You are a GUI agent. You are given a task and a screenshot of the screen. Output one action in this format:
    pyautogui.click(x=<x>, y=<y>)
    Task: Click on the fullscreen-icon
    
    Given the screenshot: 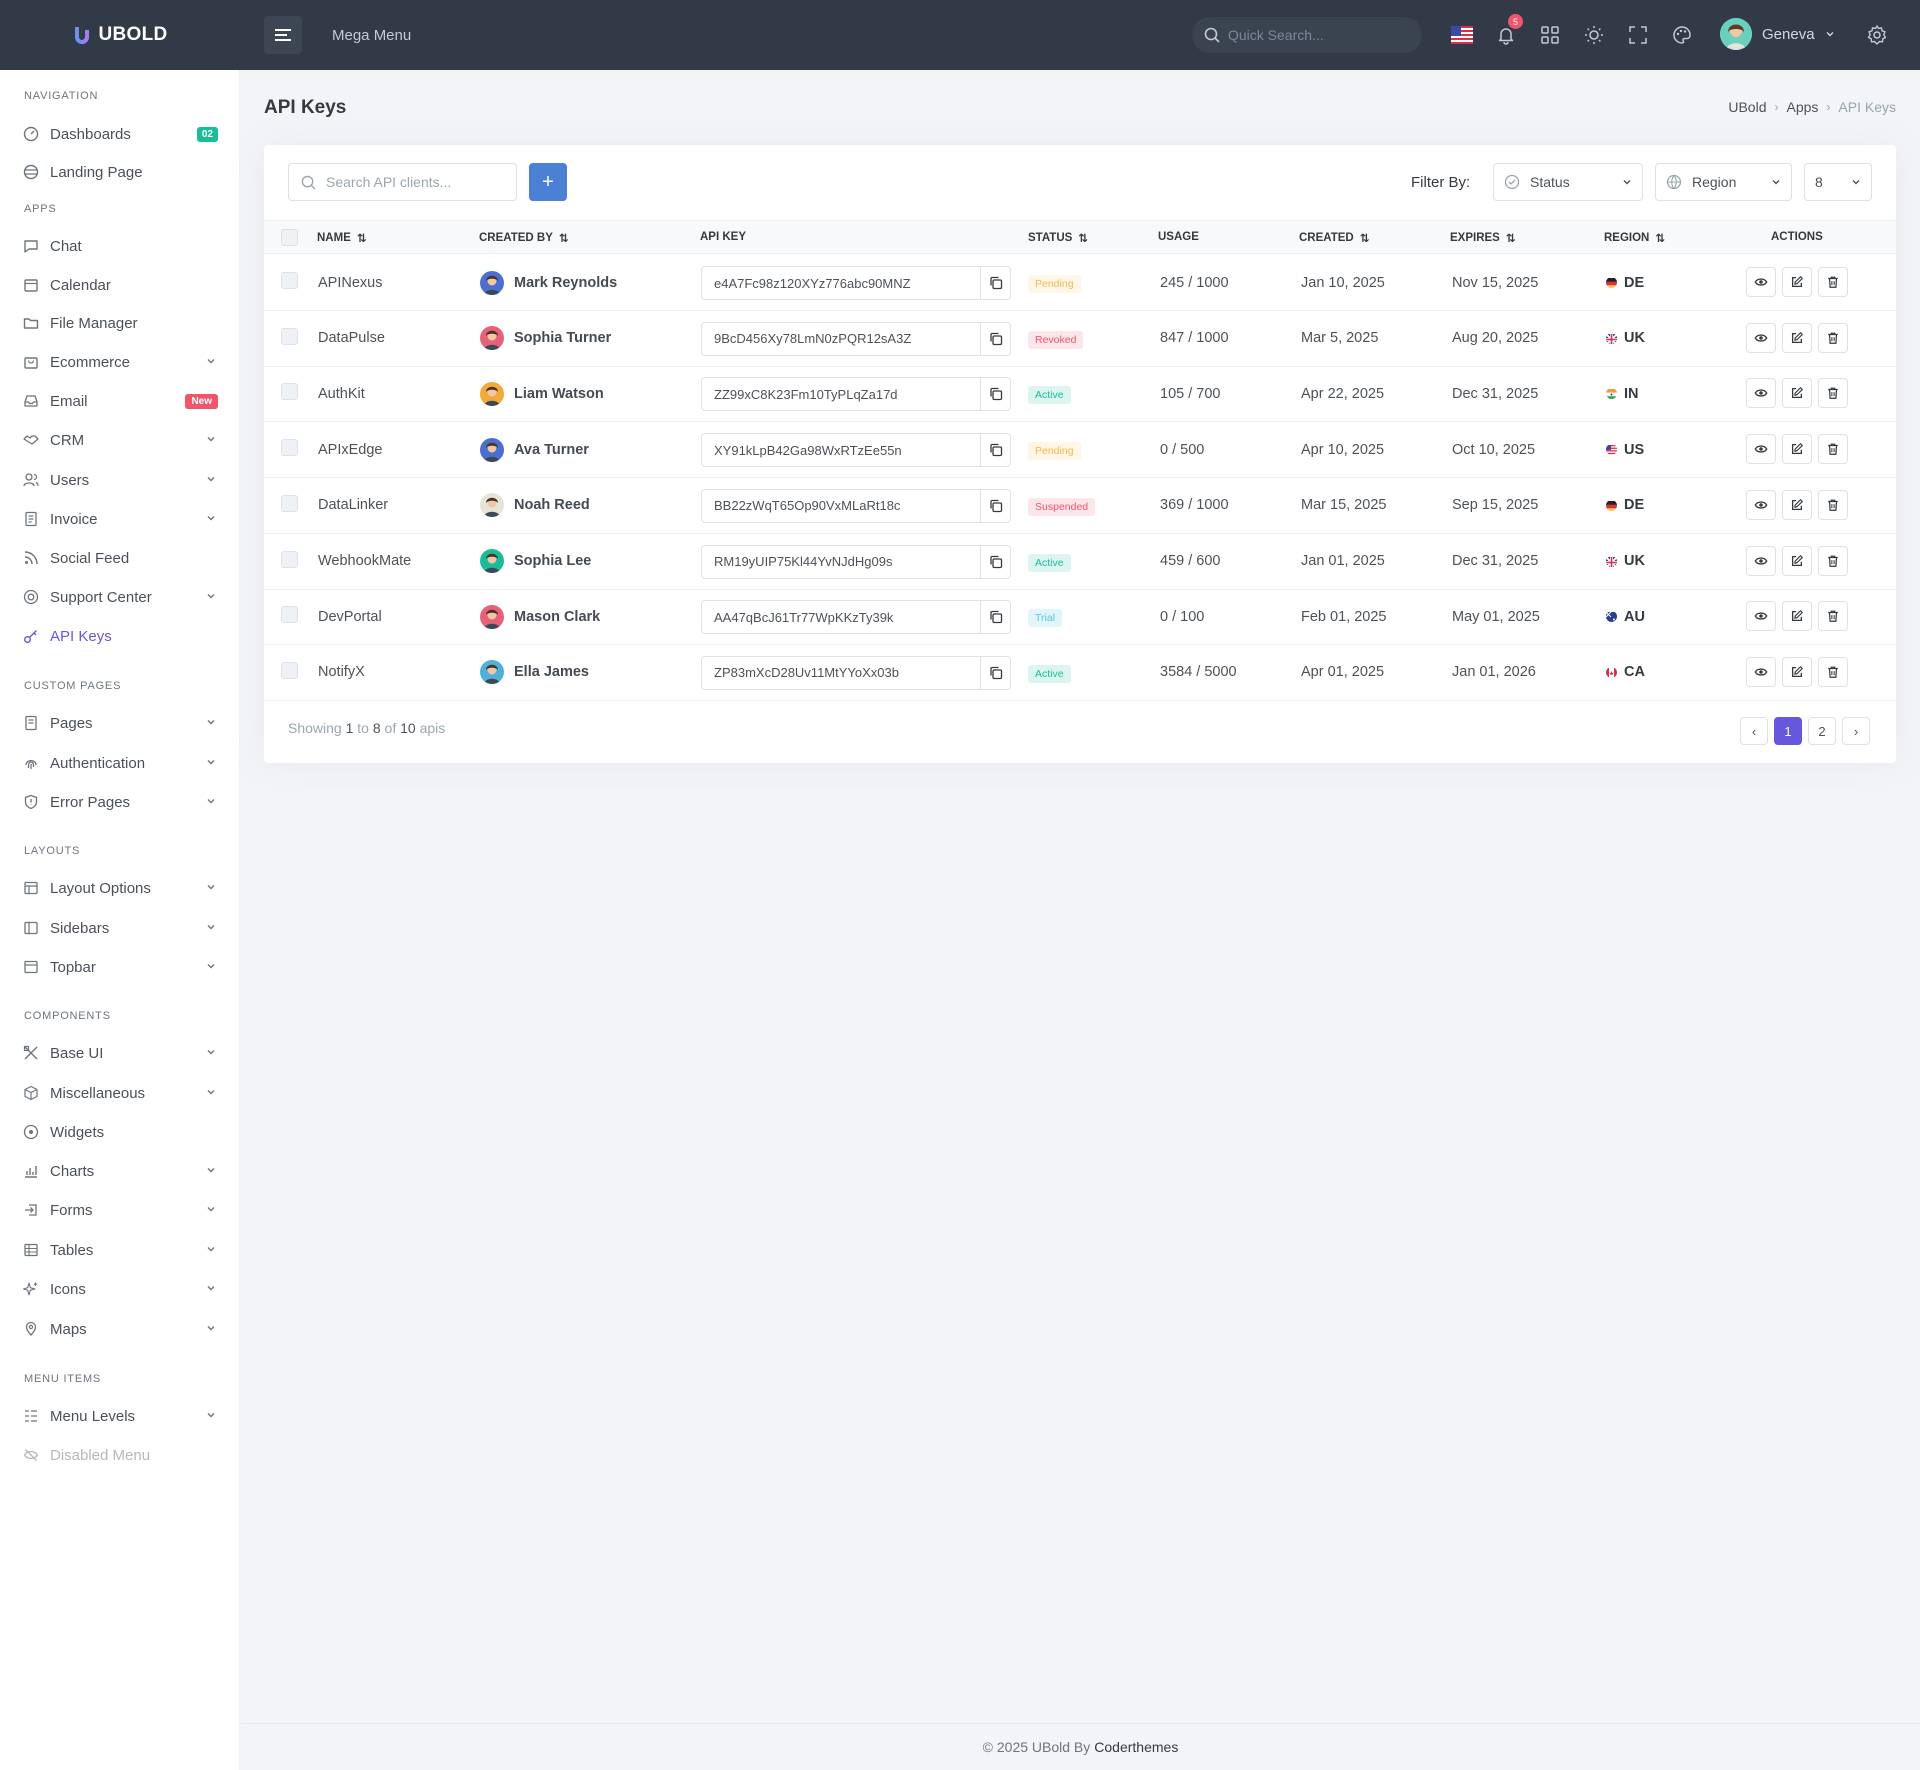 What is the action you would take?
    pyautogui.click(x=1638, y=35)
    